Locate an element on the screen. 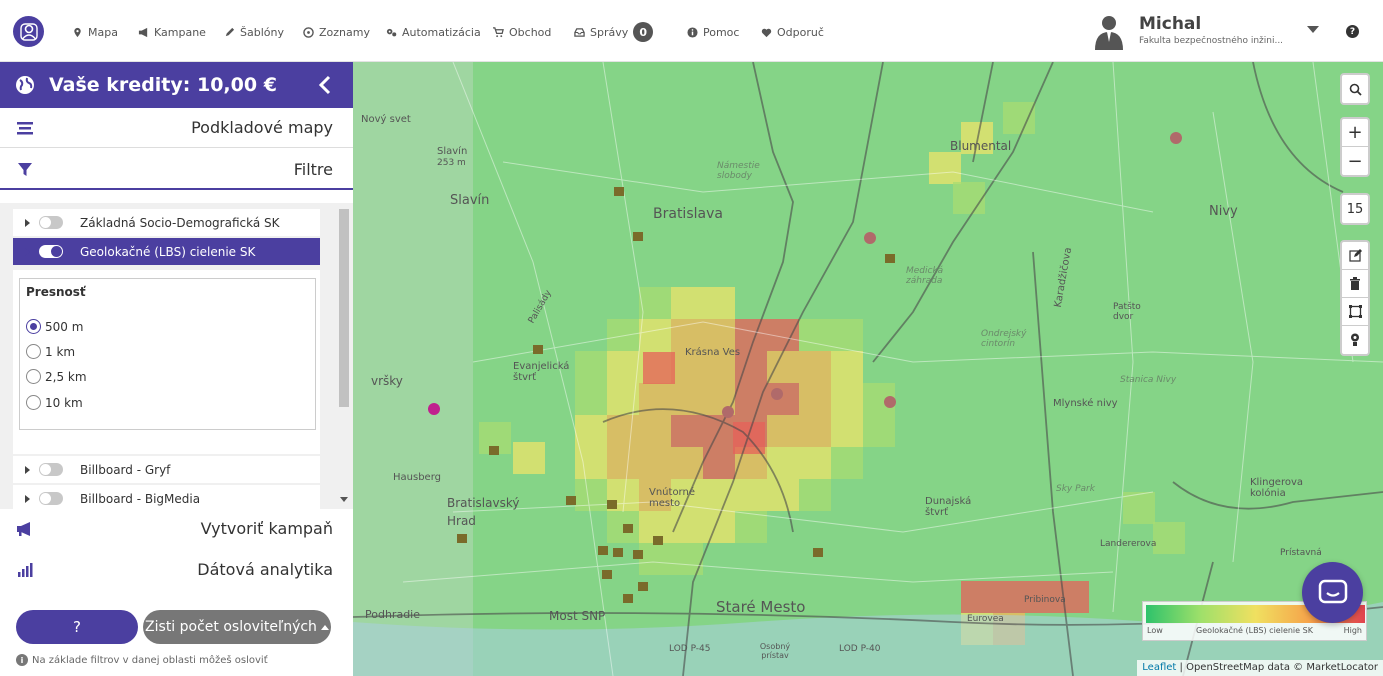 This screenshot has width=1383, height=676. filters-section: Filtre is located at coordinates (176, 170).